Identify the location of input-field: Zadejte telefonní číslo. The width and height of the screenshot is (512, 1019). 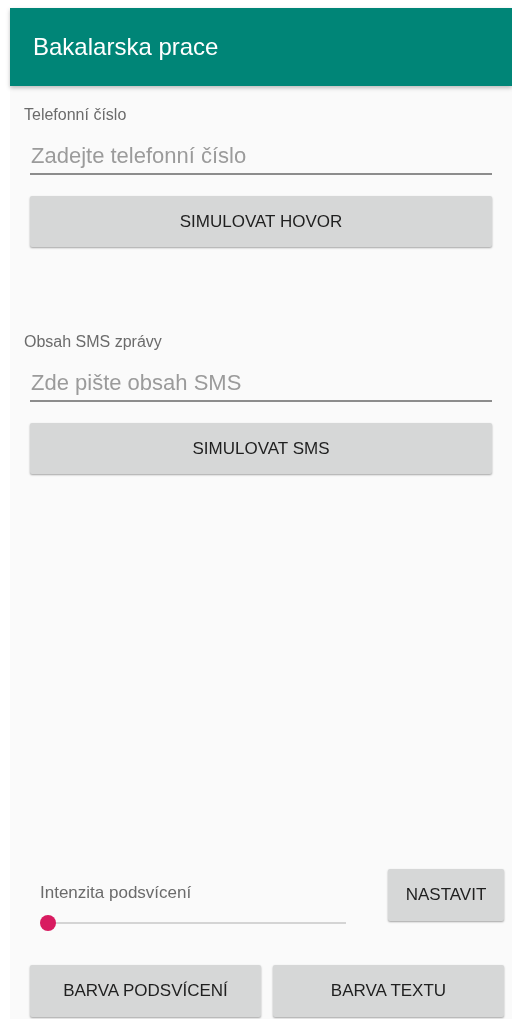
(261, 157).